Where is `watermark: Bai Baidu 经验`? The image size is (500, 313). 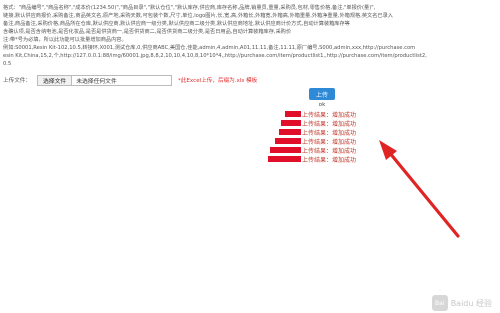
watermark: Bai Baidu 经验 is located at coordinates (461, 303).